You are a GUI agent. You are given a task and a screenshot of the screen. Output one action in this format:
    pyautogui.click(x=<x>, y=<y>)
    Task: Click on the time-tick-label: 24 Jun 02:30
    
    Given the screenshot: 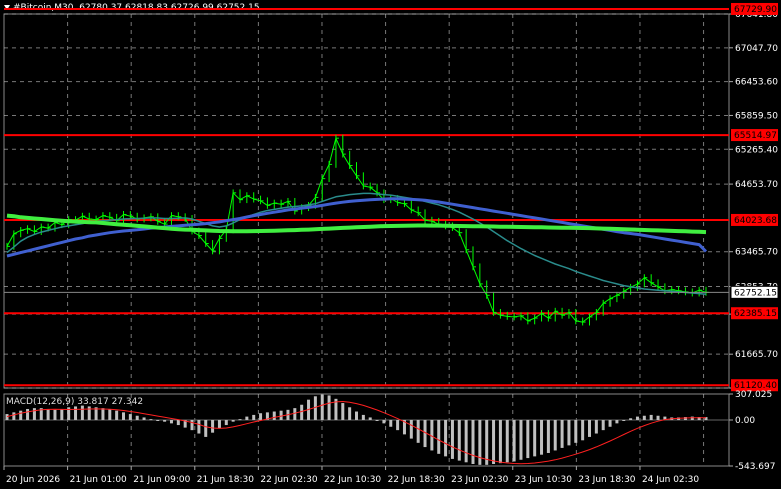 What is the action you would take?
    pyautogui.click(x=670, y=480)
    